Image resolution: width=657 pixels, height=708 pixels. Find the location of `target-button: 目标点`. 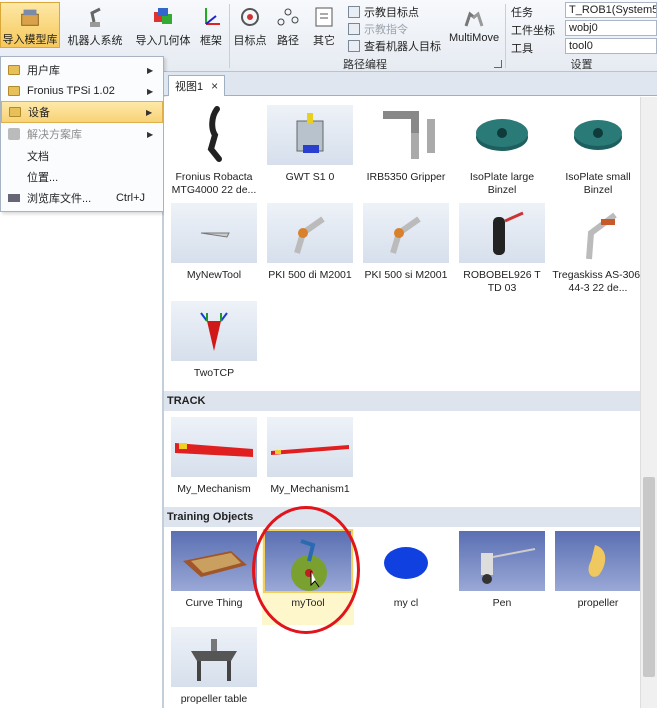

target-button: 目标点 is located at coordinates (250, 25).